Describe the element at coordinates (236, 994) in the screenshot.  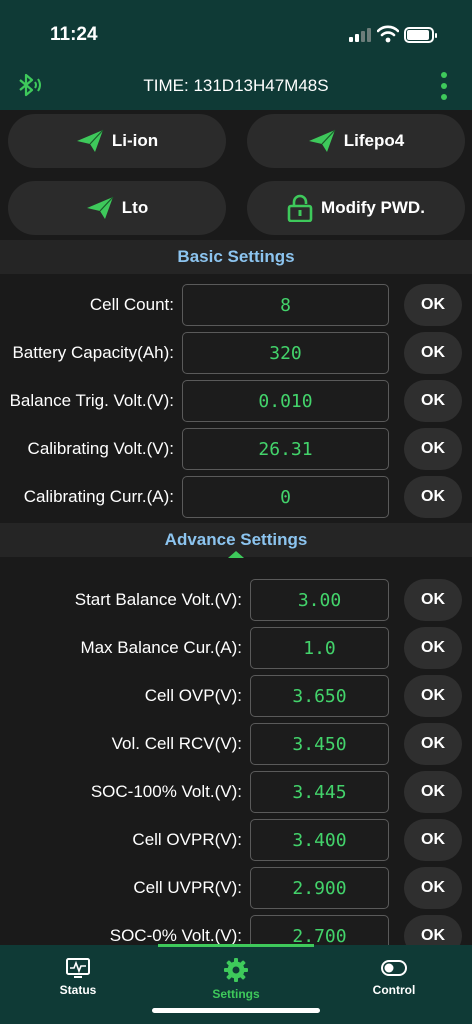
I see `tab-label: Settings` at that location.